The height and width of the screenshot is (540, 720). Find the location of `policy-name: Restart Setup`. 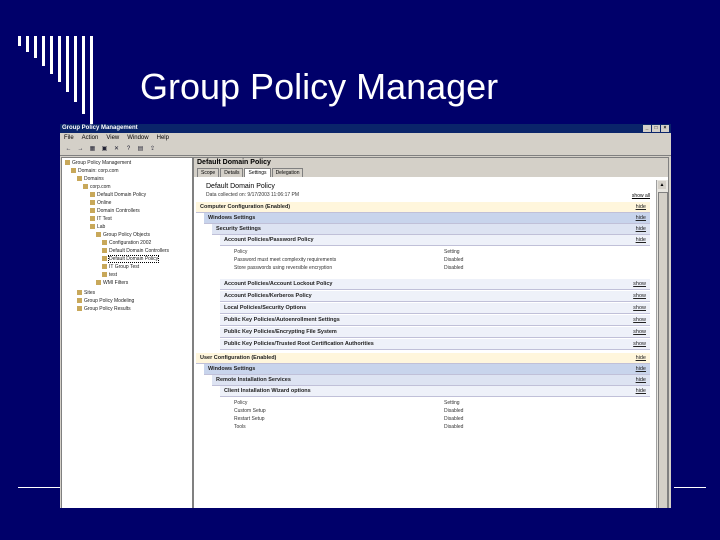

policy-name: Restart Setup is located at coordinates (249, 419).